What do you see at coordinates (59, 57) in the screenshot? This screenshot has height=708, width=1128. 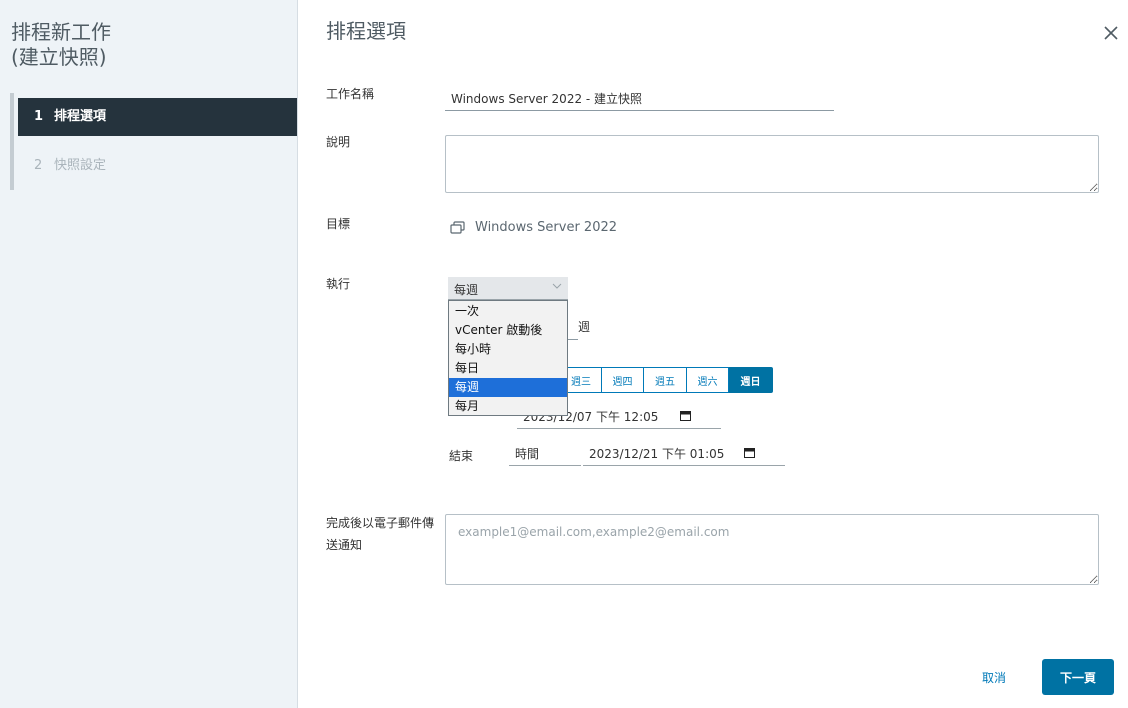 I see `wizard-title-line2: (建立快照)` at bounding box center [59, 57].